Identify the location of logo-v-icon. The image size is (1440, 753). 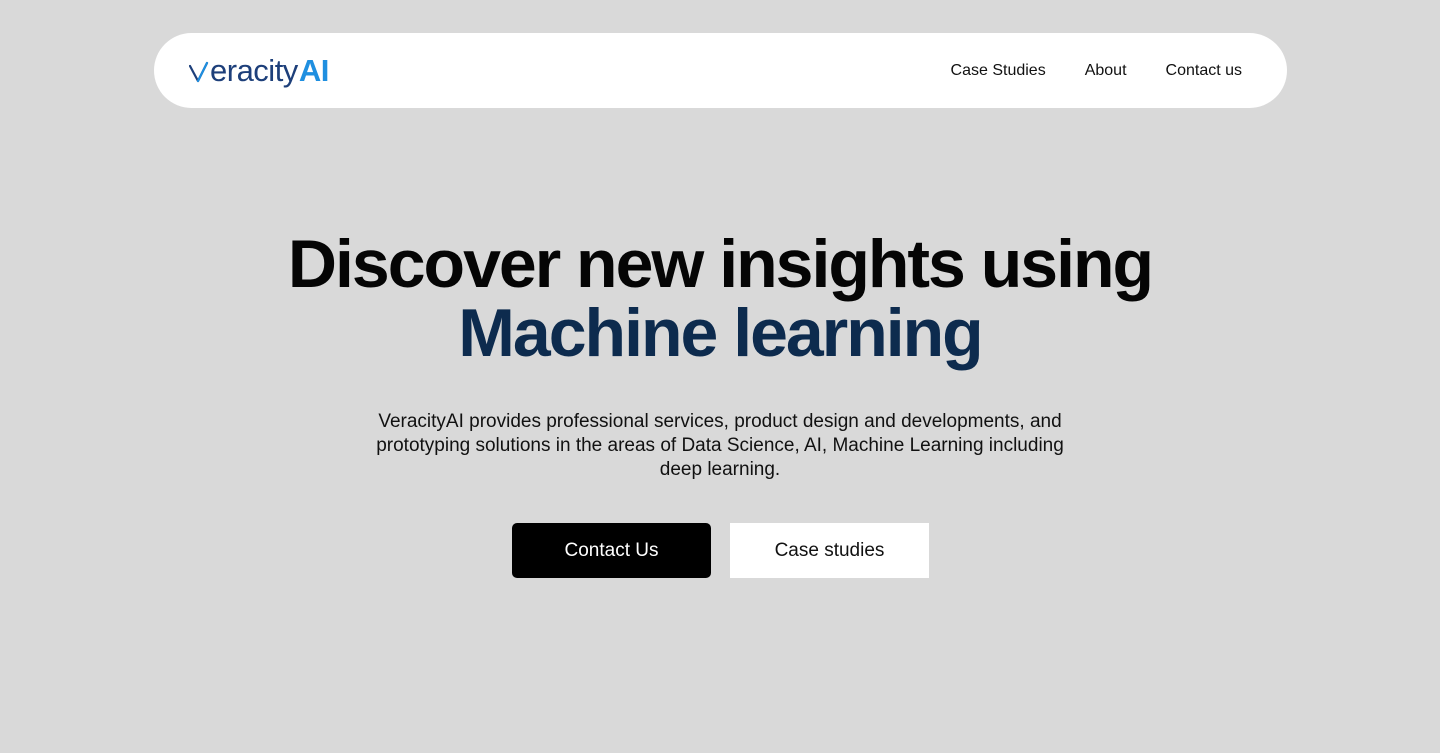
(199, 72).